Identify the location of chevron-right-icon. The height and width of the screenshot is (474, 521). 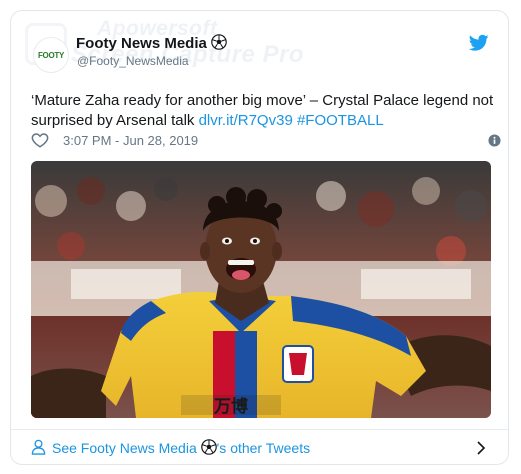
(481, 448).